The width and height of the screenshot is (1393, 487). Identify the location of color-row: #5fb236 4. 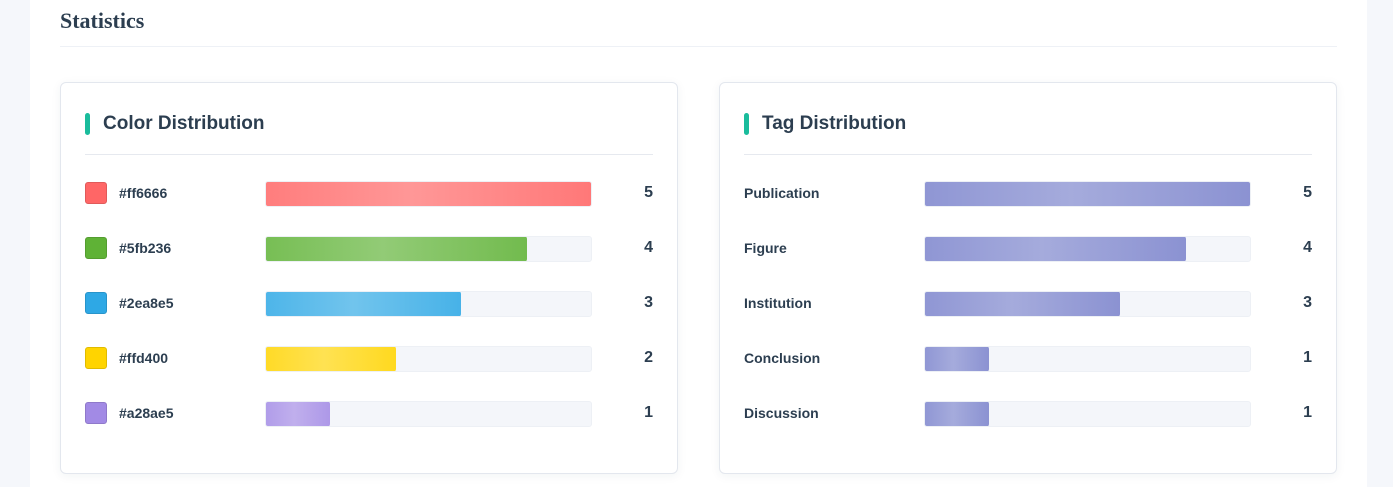
(369, 263).